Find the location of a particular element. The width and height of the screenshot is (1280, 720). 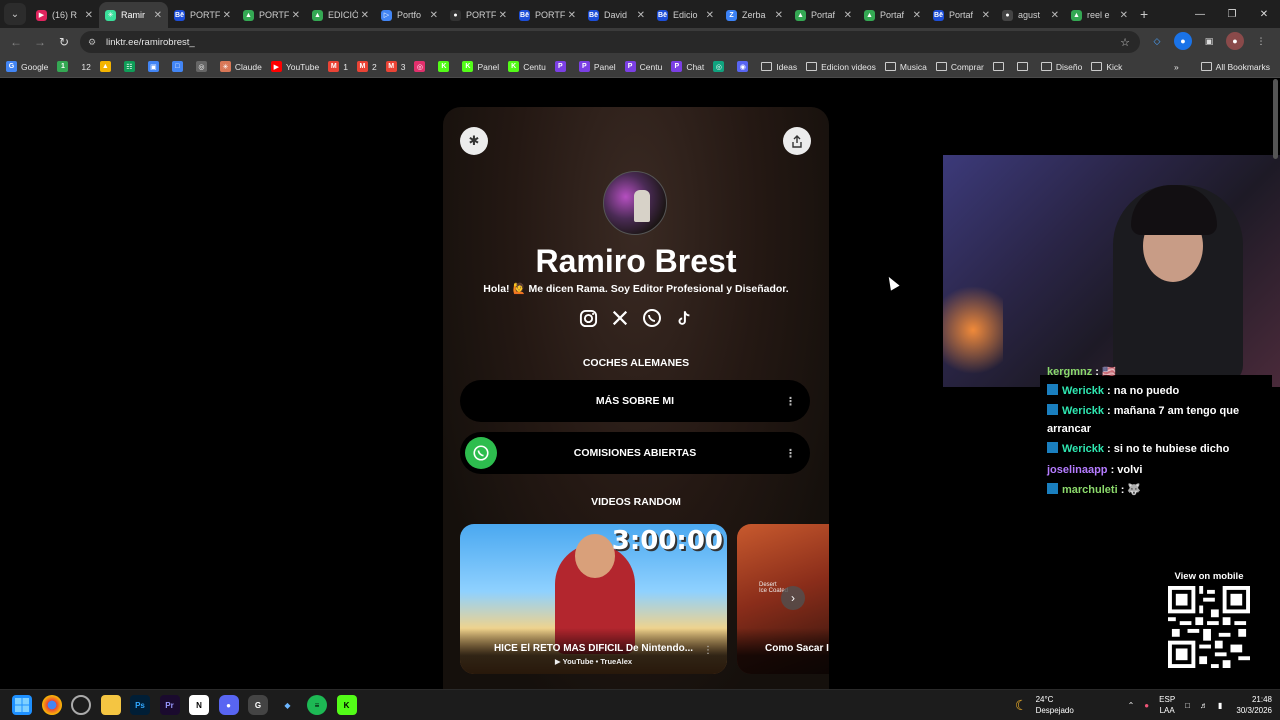

browser-tab: Z Zerba ✕ is located at coordinates (754, 15).